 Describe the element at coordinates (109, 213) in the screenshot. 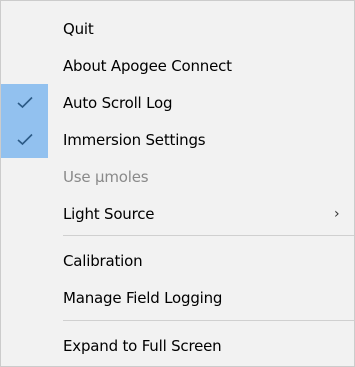

I see `menu-item-label: Light Source` at that location.